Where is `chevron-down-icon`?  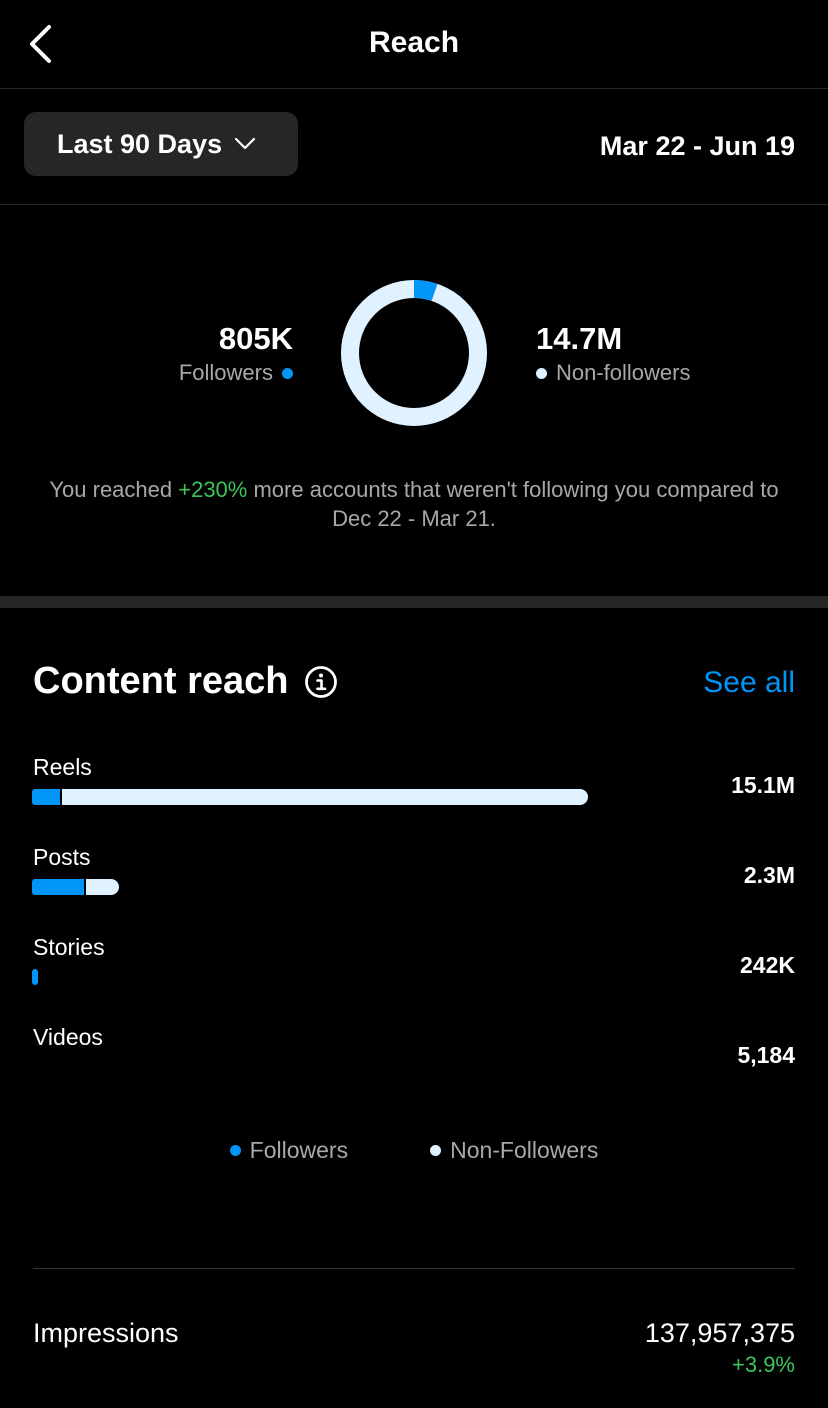
chevron-down-icon is located at coordinates (245, 144).